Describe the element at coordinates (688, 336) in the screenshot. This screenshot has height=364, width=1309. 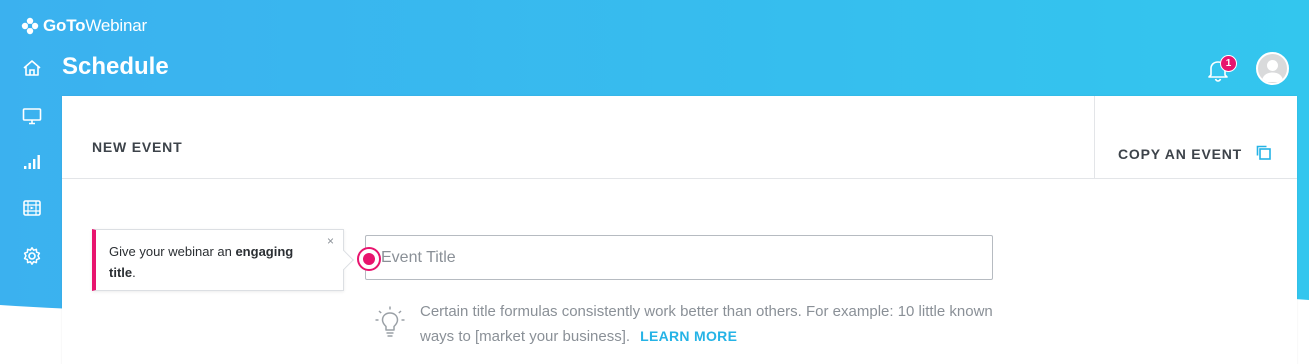
I see `learn-more-link: LEARN MORE` at that location.